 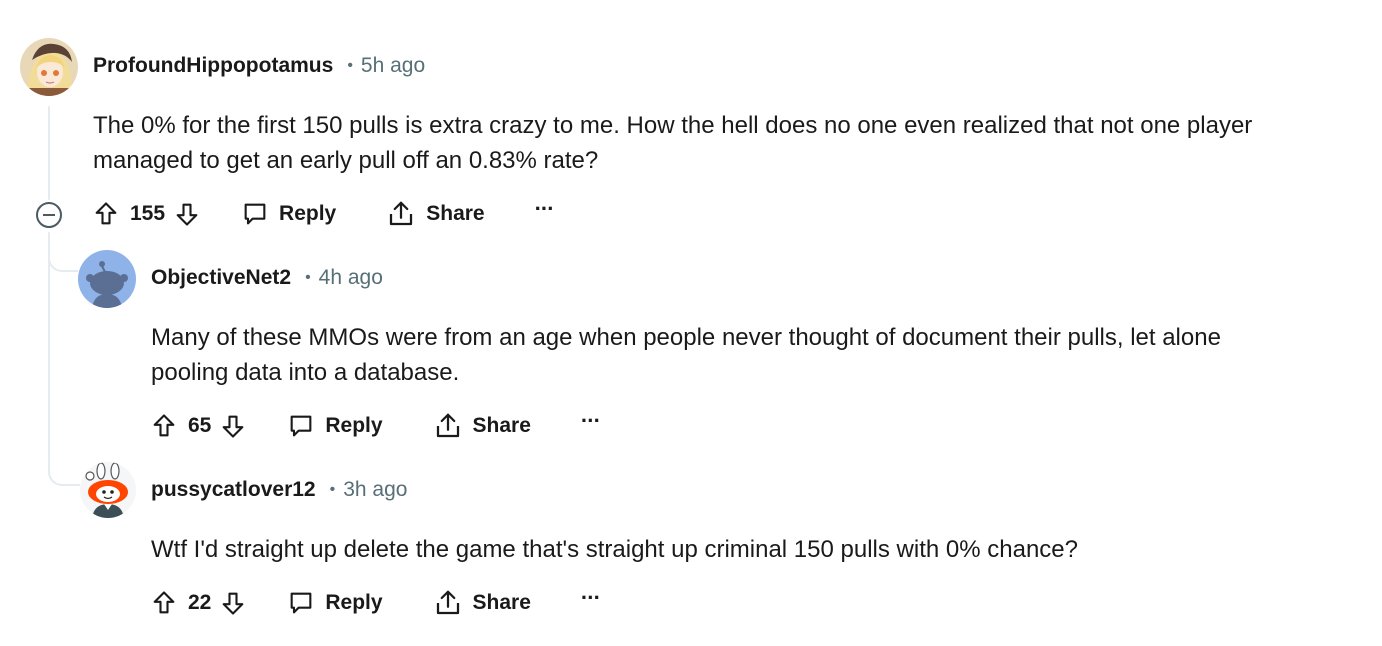 What do you see at coordinates (221, 278) in the screenshot?
I see `username: ObjectiveNet2` at bounding box center [221, 278].